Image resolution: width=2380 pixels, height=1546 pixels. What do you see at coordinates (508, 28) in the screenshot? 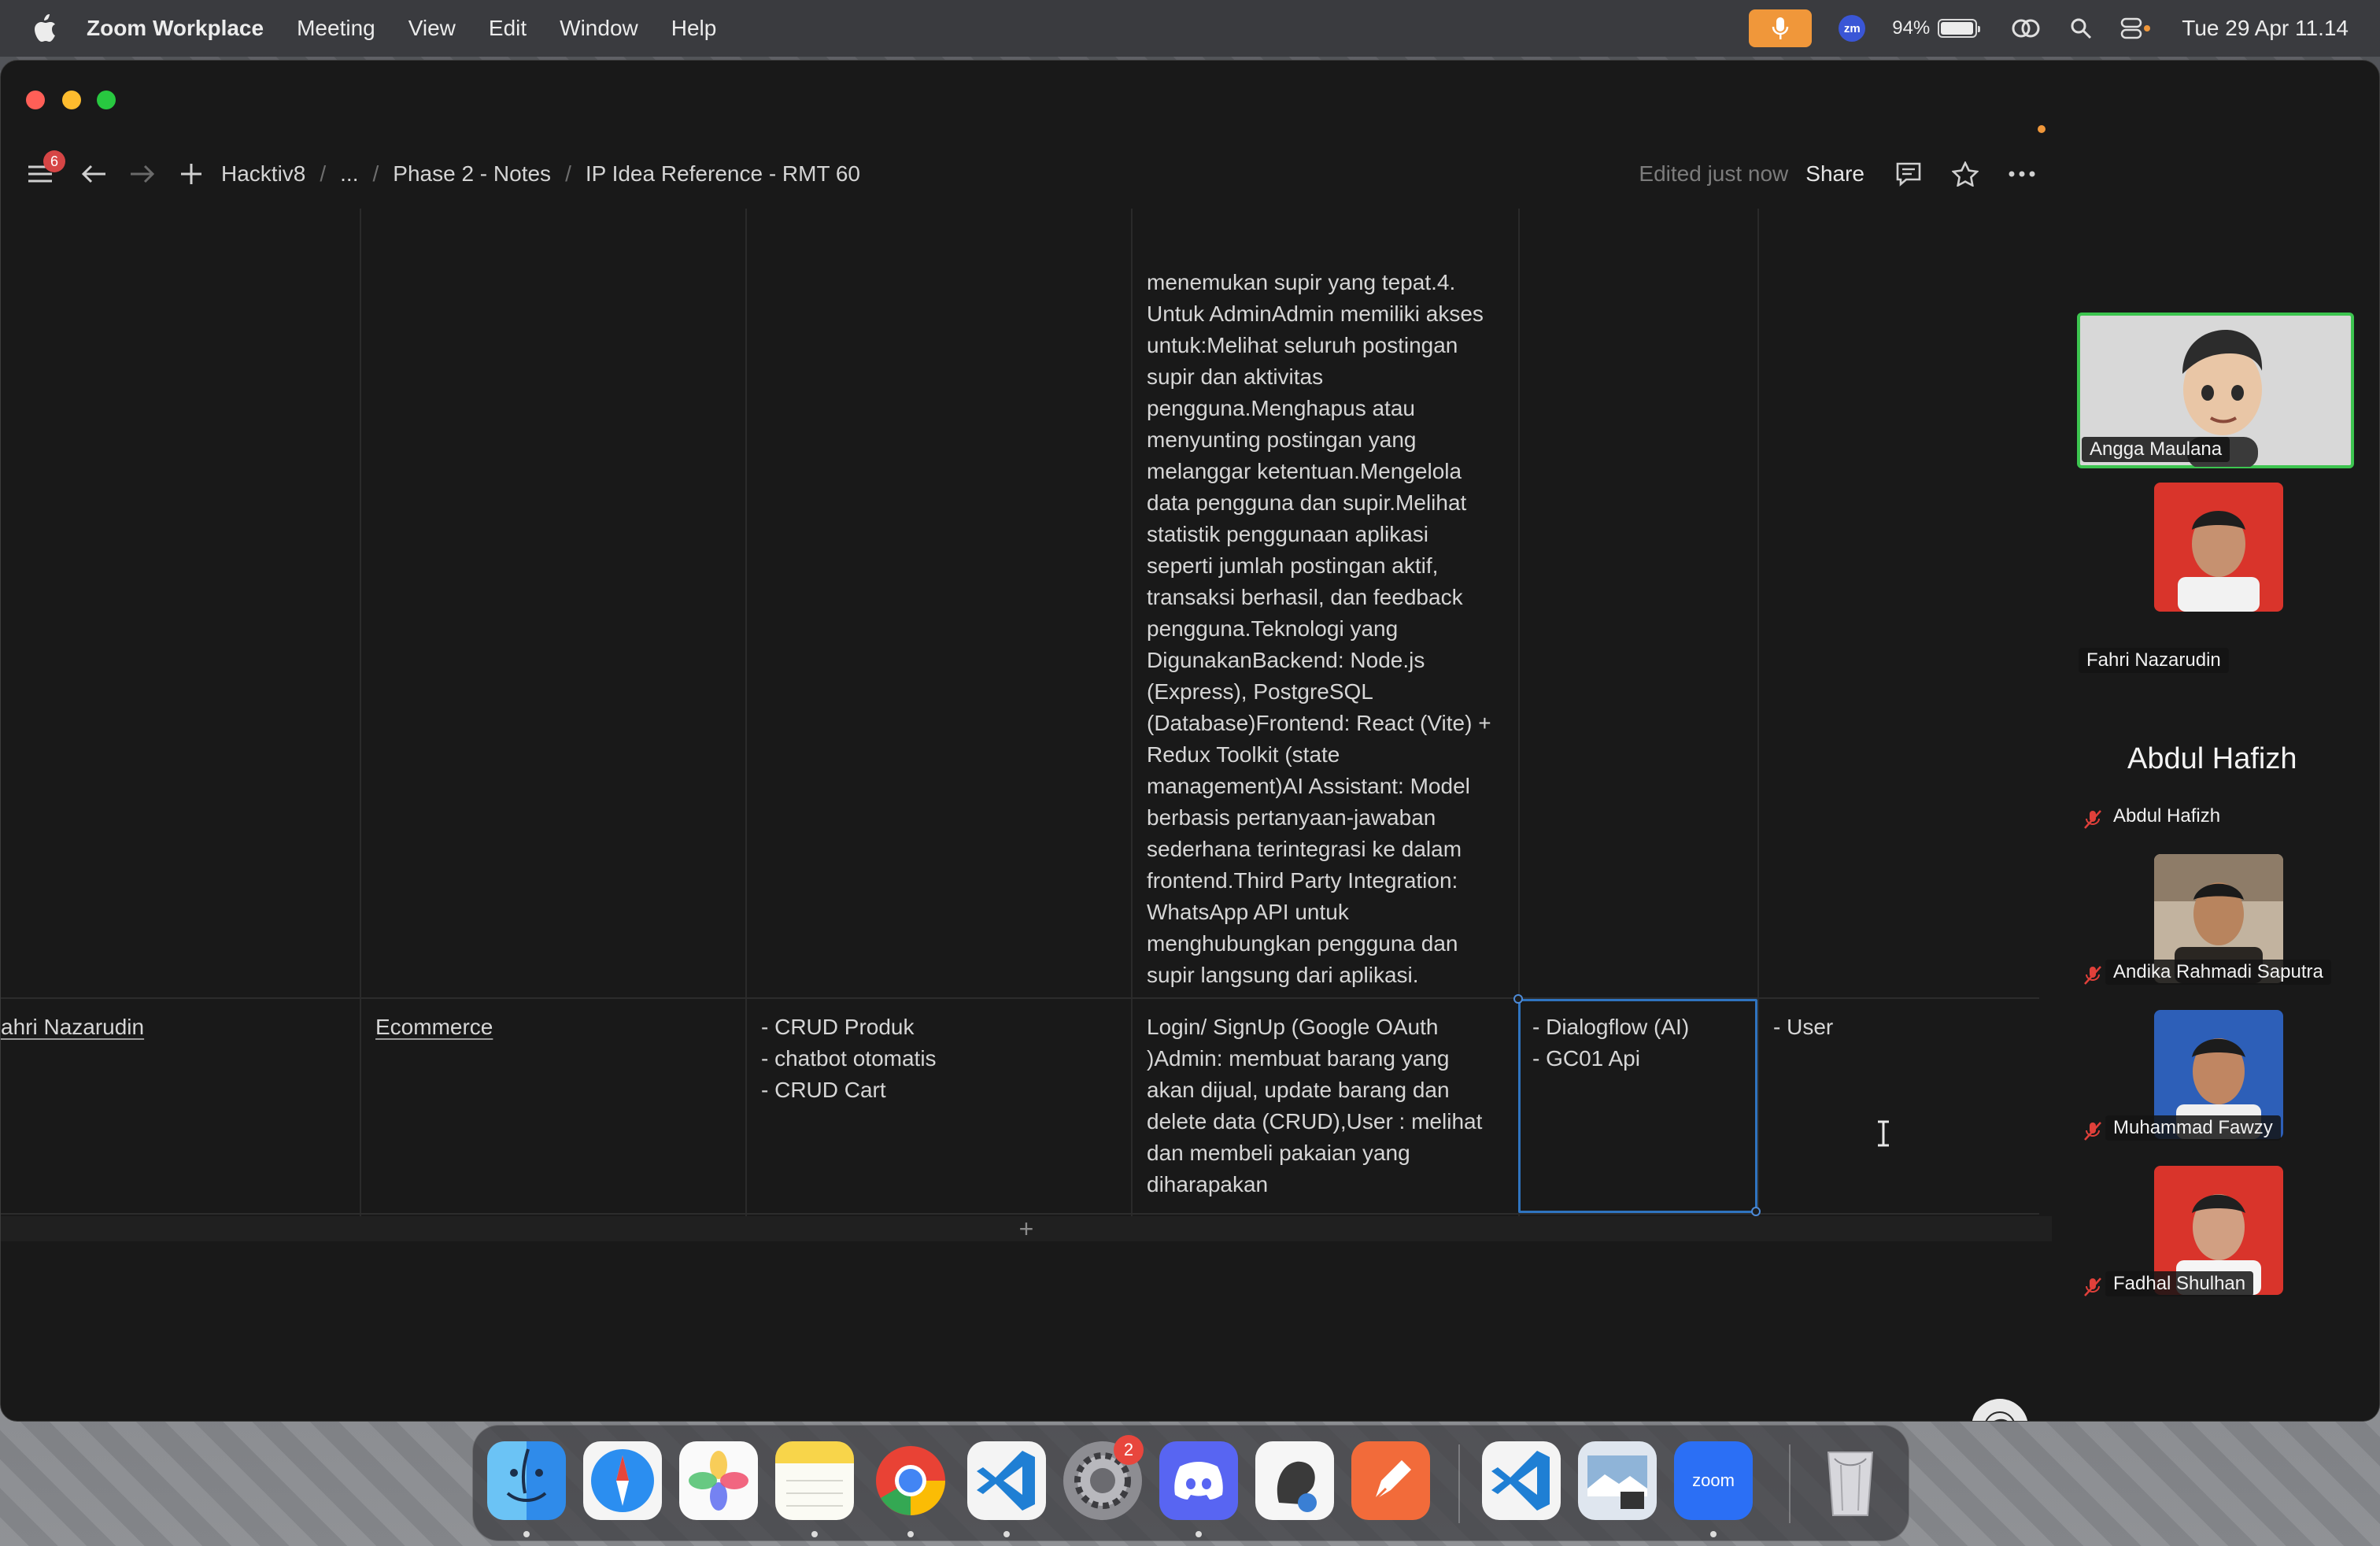
I see `menu-edit: Edit` at bounding box center [508, 28].